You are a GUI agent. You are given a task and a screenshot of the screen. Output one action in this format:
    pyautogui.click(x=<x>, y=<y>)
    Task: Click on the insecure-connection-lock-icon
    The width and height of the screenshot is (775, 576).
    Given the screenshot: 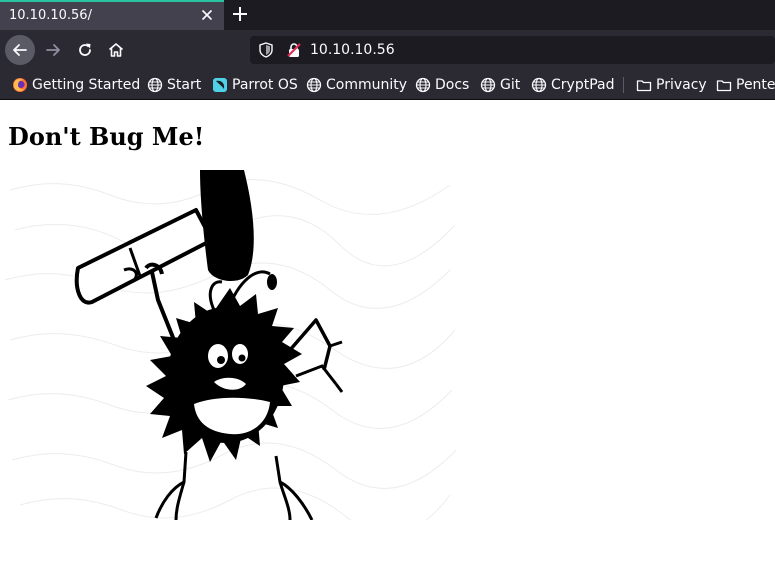 What is the action you would take?
    pyautogui.click(x=294, y=50)
    